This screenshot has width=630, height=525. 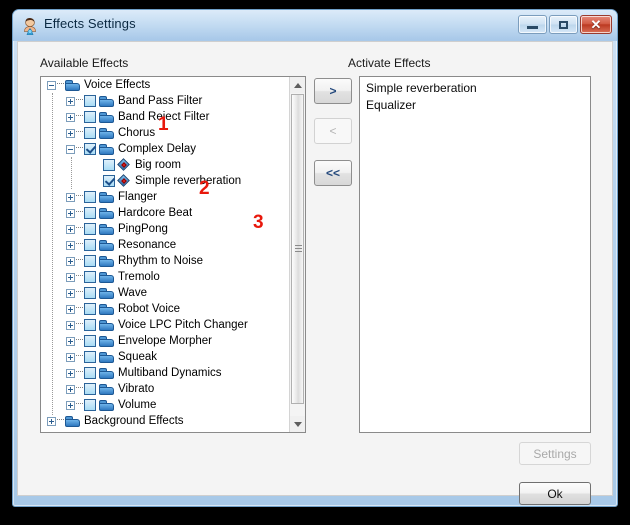 I want to click on minimize-icon, so click(x=532, y=27).